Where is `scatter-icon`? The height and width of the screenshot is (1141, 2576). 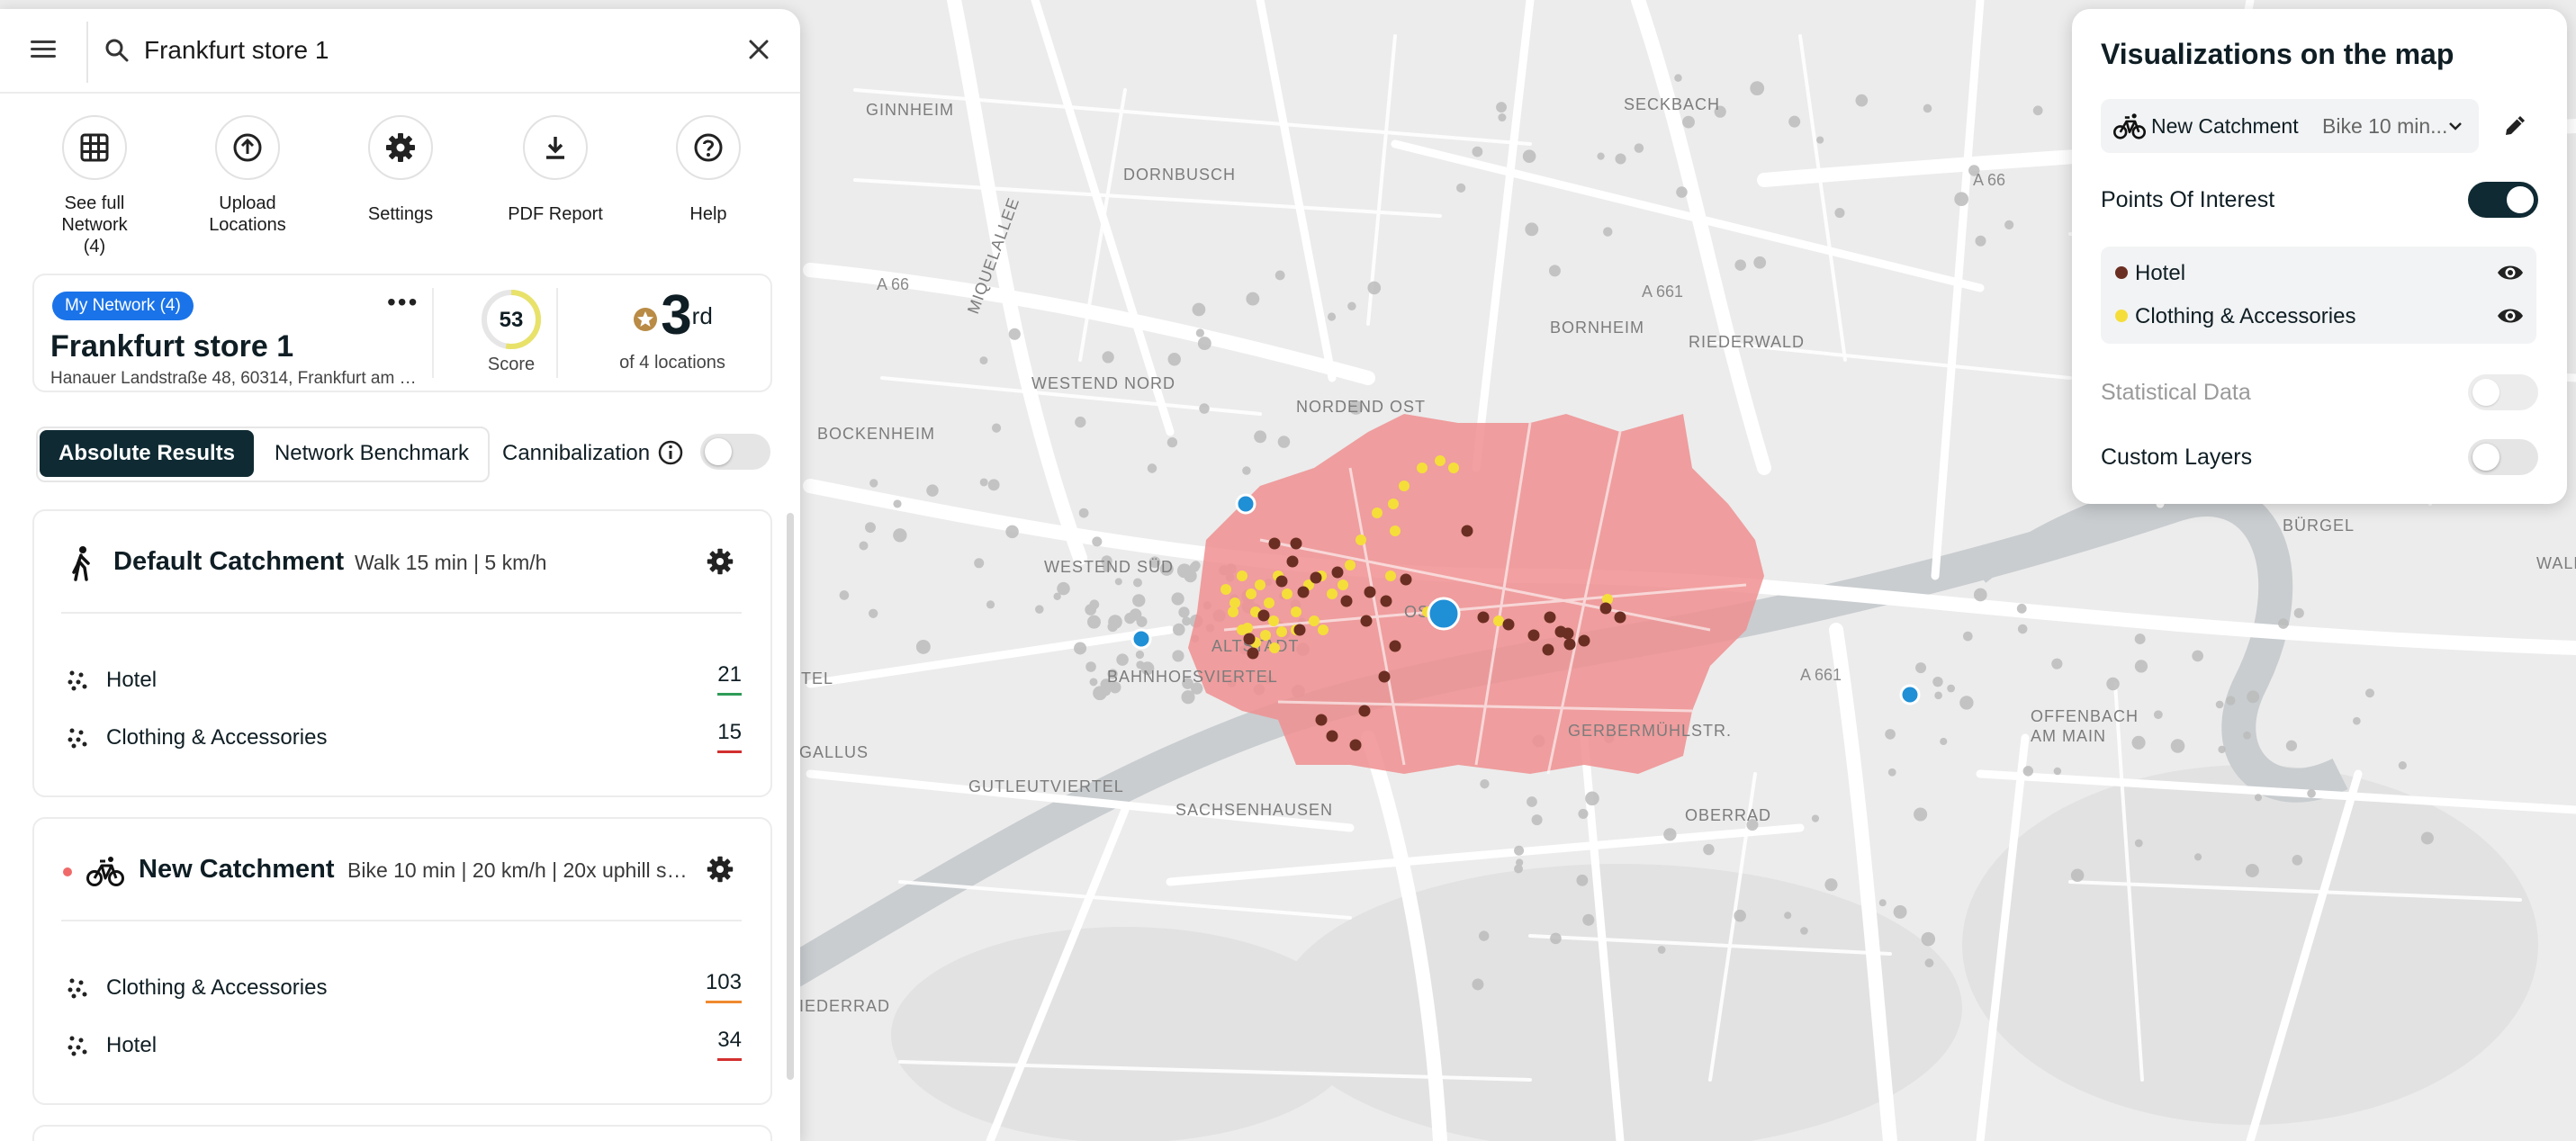 scatter-icon is located at coordinates (77, 1046).